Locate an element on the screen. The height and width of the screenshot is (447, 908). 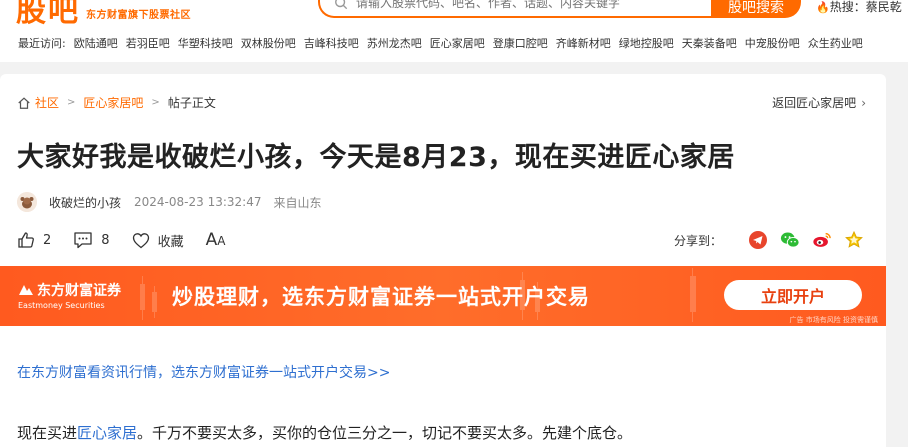
recent-link: 双林股份吧 is located at coordinates (268, 43).